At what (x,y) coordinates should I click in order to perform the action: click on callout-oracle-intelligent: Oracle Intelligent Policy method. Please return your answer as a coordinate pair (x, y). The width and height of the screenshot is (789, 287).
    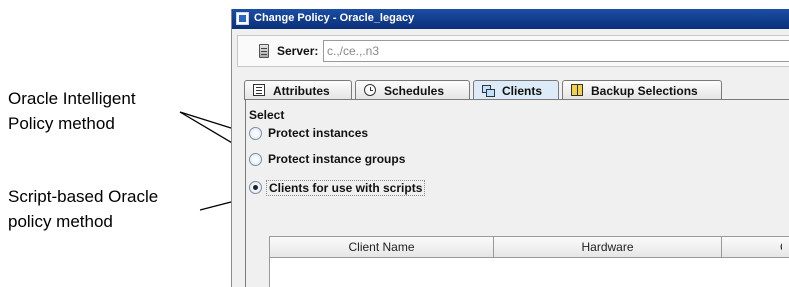
    Looking at the image, I should click on (72, 111).